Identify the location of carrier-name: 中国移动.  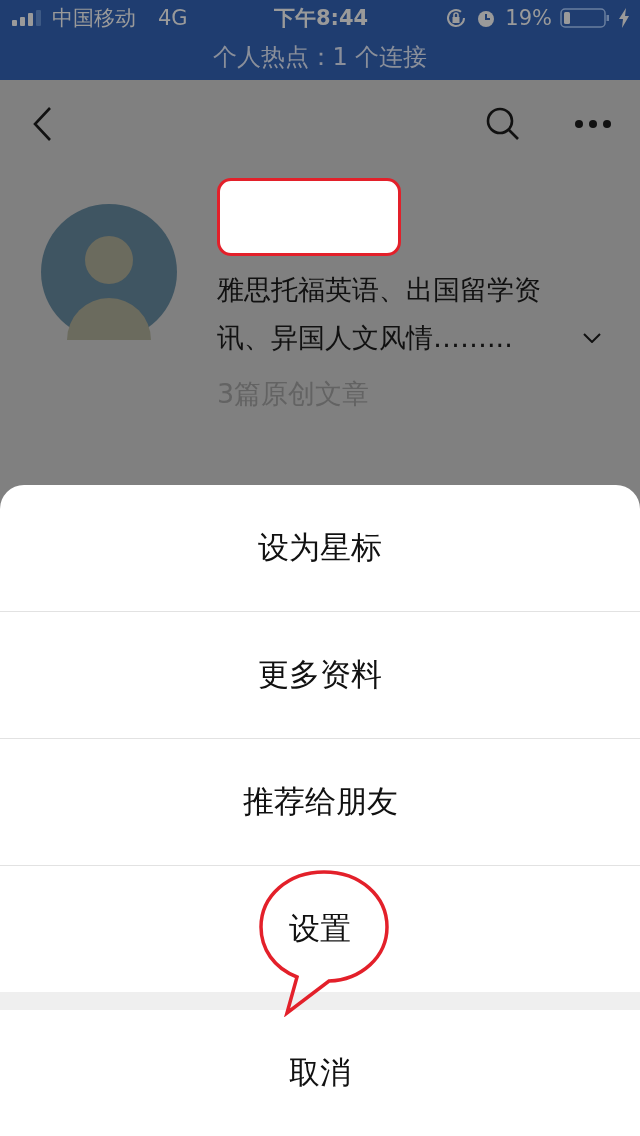
(94, 18).